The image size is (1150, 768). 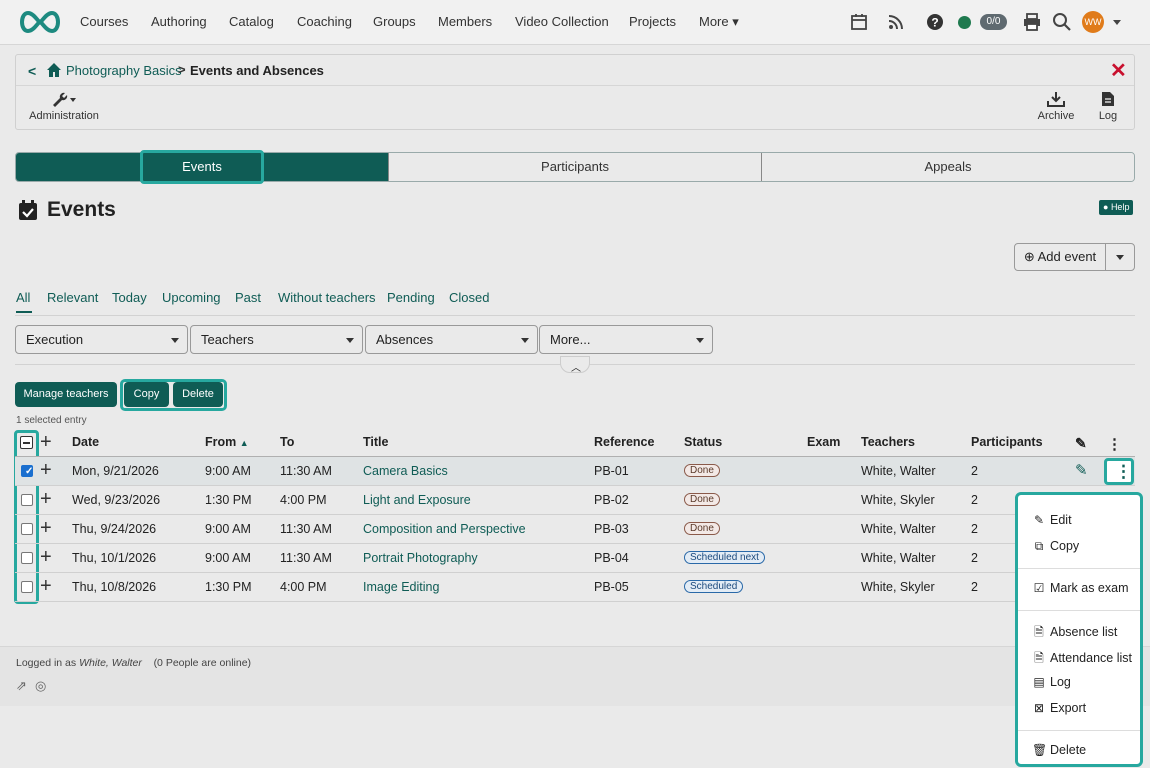 What do you see at coordinates (1055, 546) in the screenshot?
I see `menu-copy: ⧉ Copy` at bounding box center [1055, 546].